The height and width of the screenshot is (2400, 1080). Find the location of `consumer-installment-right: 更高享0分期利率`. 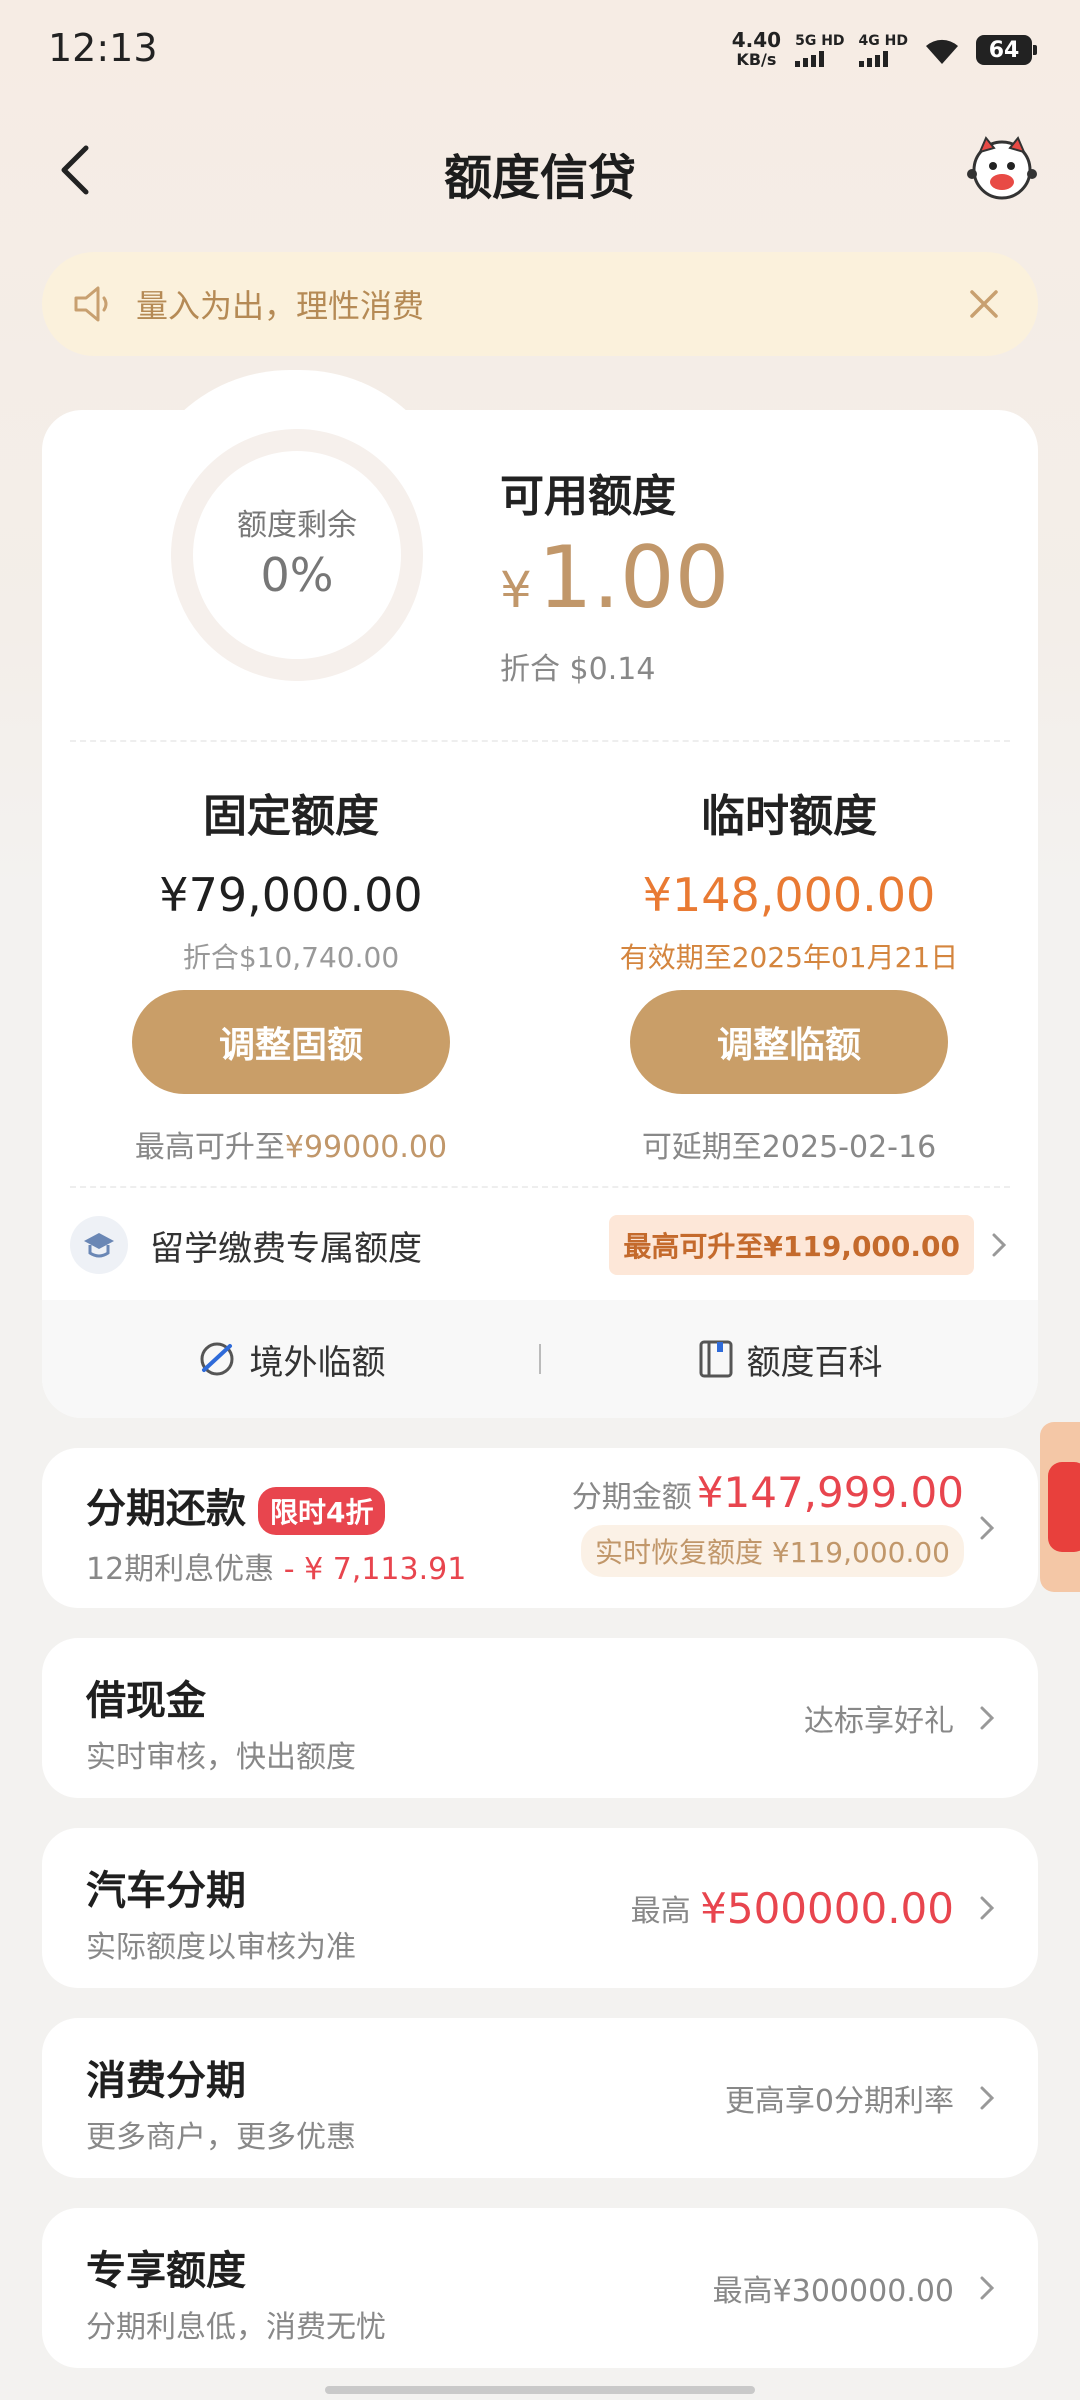

consumer-installment-right: 更高享0分期利率 is located at coordinates (839, 2101).